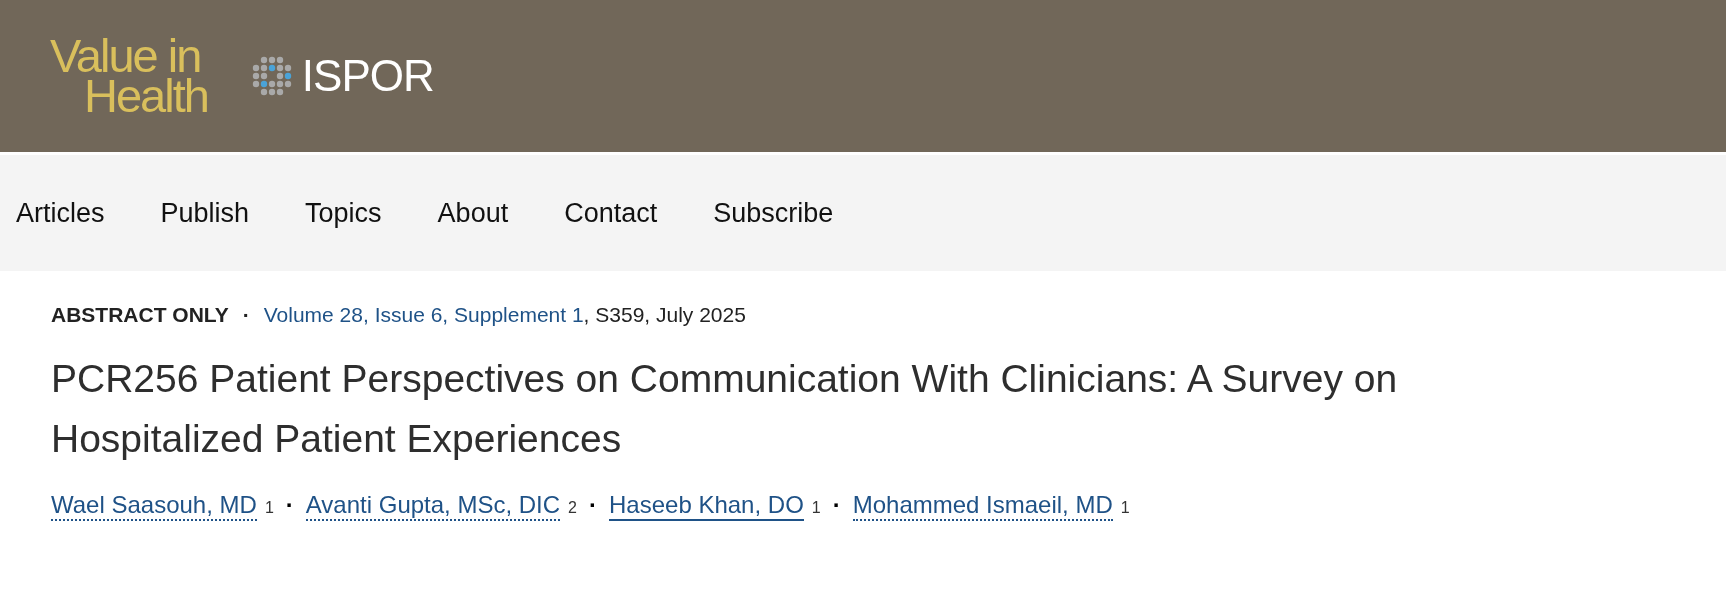 This screenshot has height=592, width=1726. I want to click on dot-grid-icon, so click(271, 76).